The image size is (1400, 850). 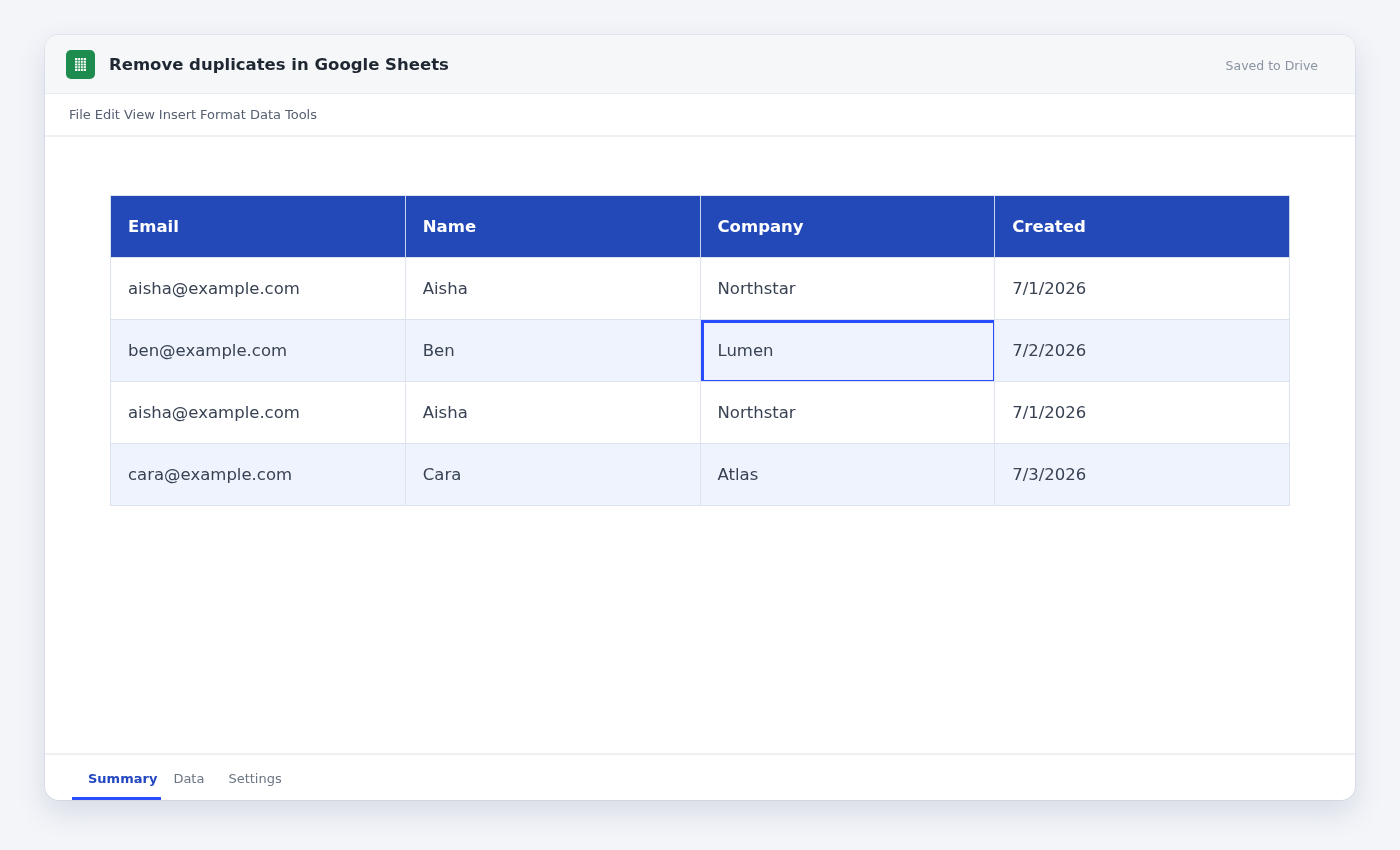 I want to click on table-cell: Atlas, so click(x=848, y=475).